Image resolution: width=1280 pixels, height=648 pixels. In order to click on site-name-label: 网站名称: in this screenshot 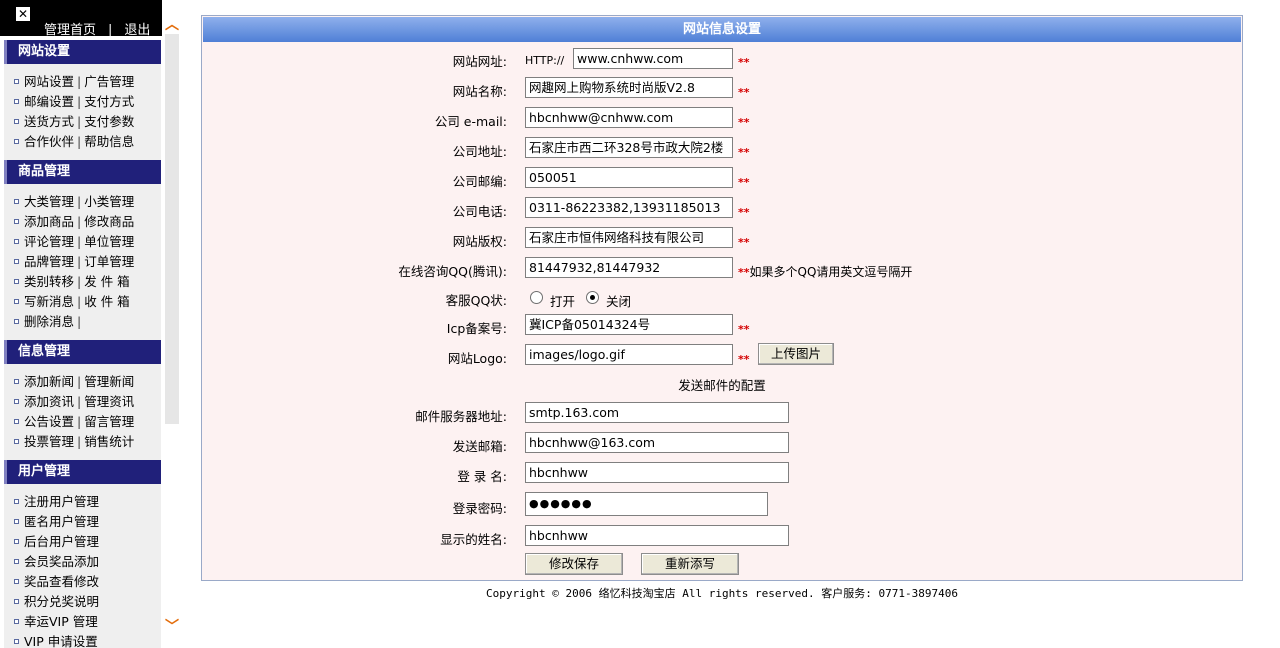, I will do `click(479, 91)`.